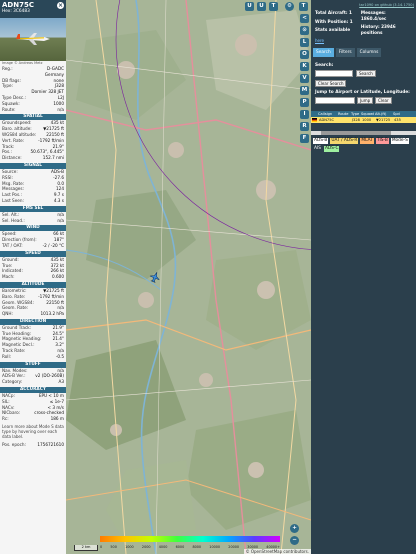  I want to click on info-row-value: 4.3 s, so click(58, 200).